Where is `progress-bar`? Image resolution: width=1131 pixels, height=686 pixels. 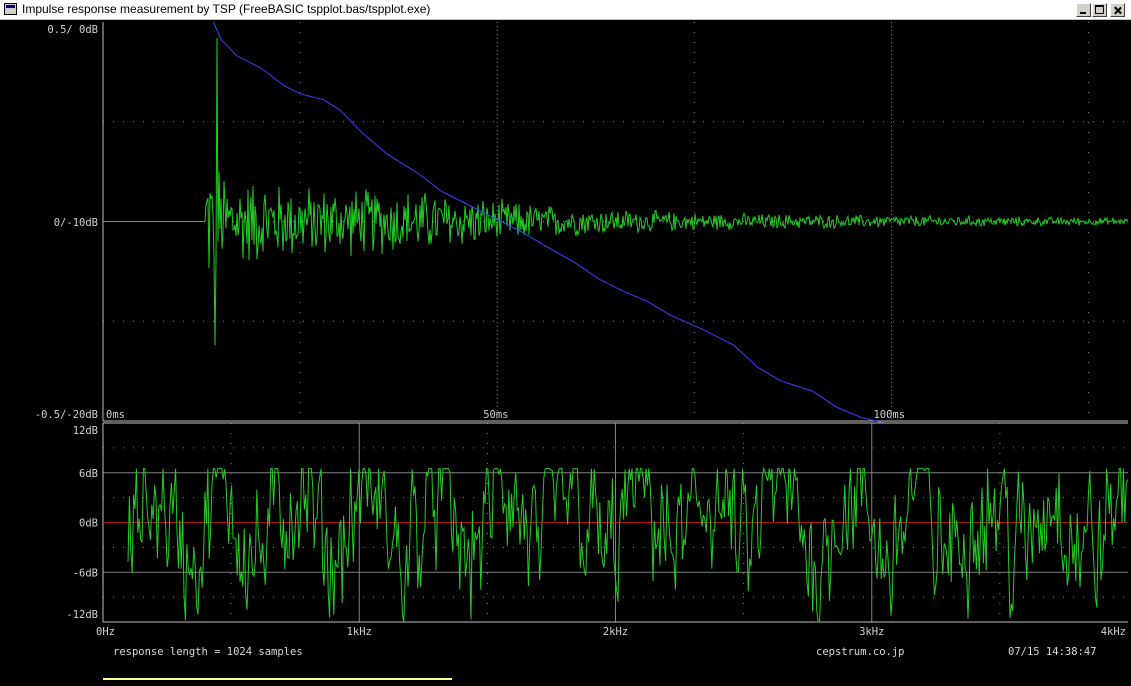 progress-bar is located at coordinates (277, 679).